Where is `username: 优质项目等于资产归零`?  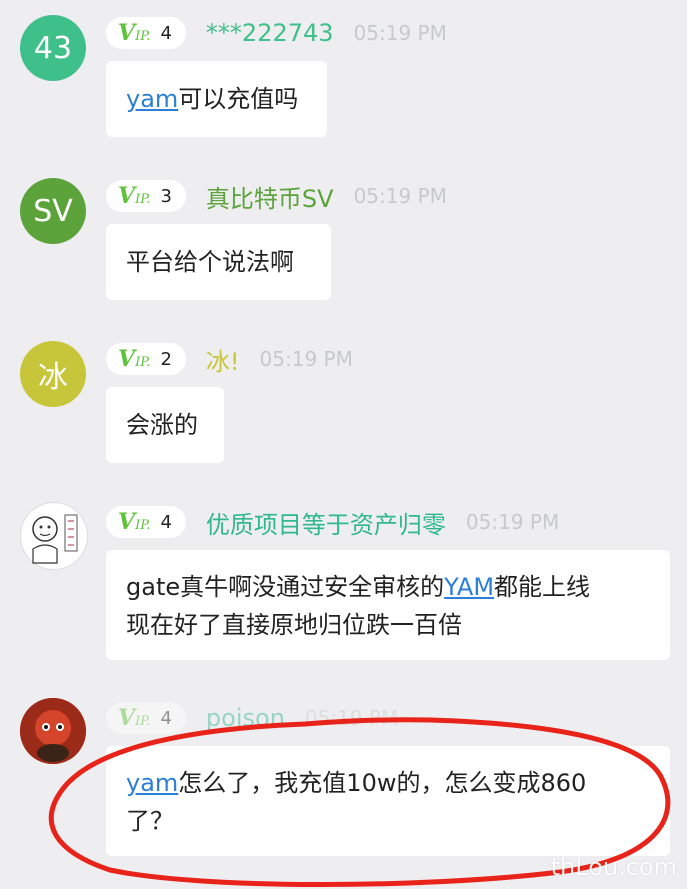 username: 优质项目等于资产归零 is located at coordinates (326, 522).